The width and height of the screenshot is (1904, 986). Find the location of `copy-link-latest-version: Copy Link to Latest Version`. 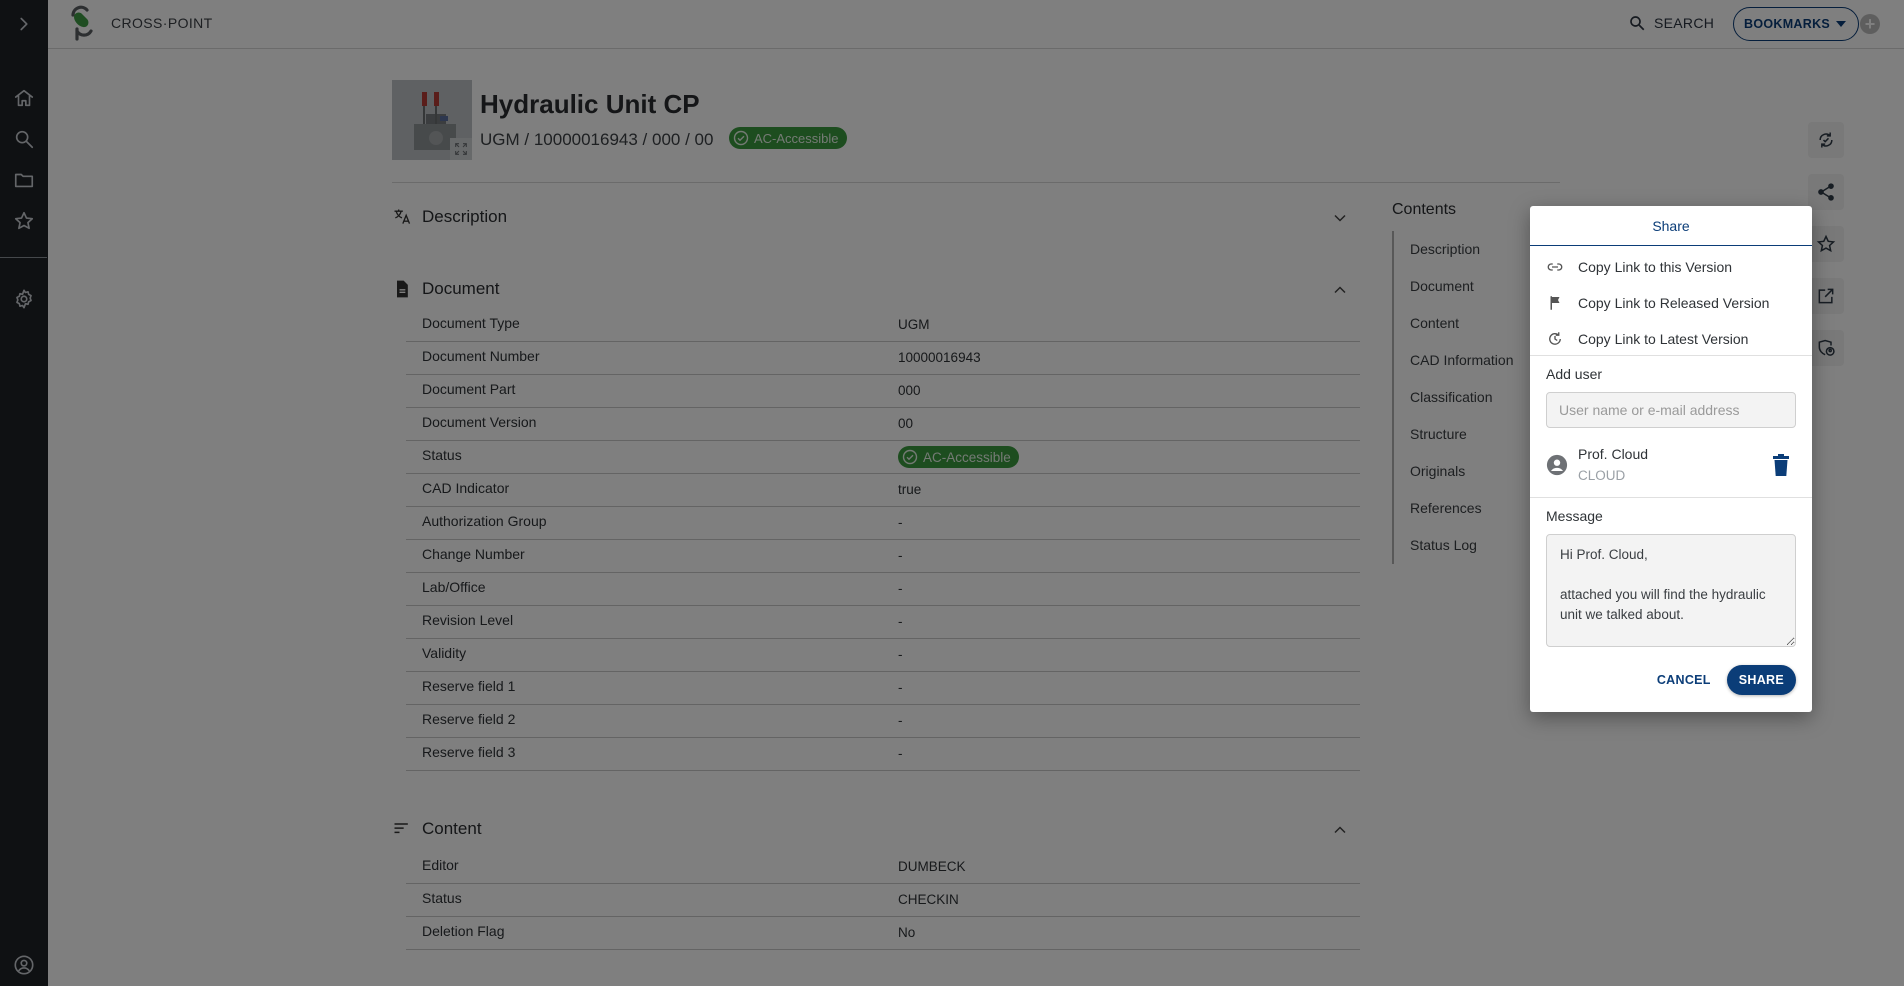

copy-link-latest-version: Copy Link to Latest Version is located at coordinates (1671, 339).